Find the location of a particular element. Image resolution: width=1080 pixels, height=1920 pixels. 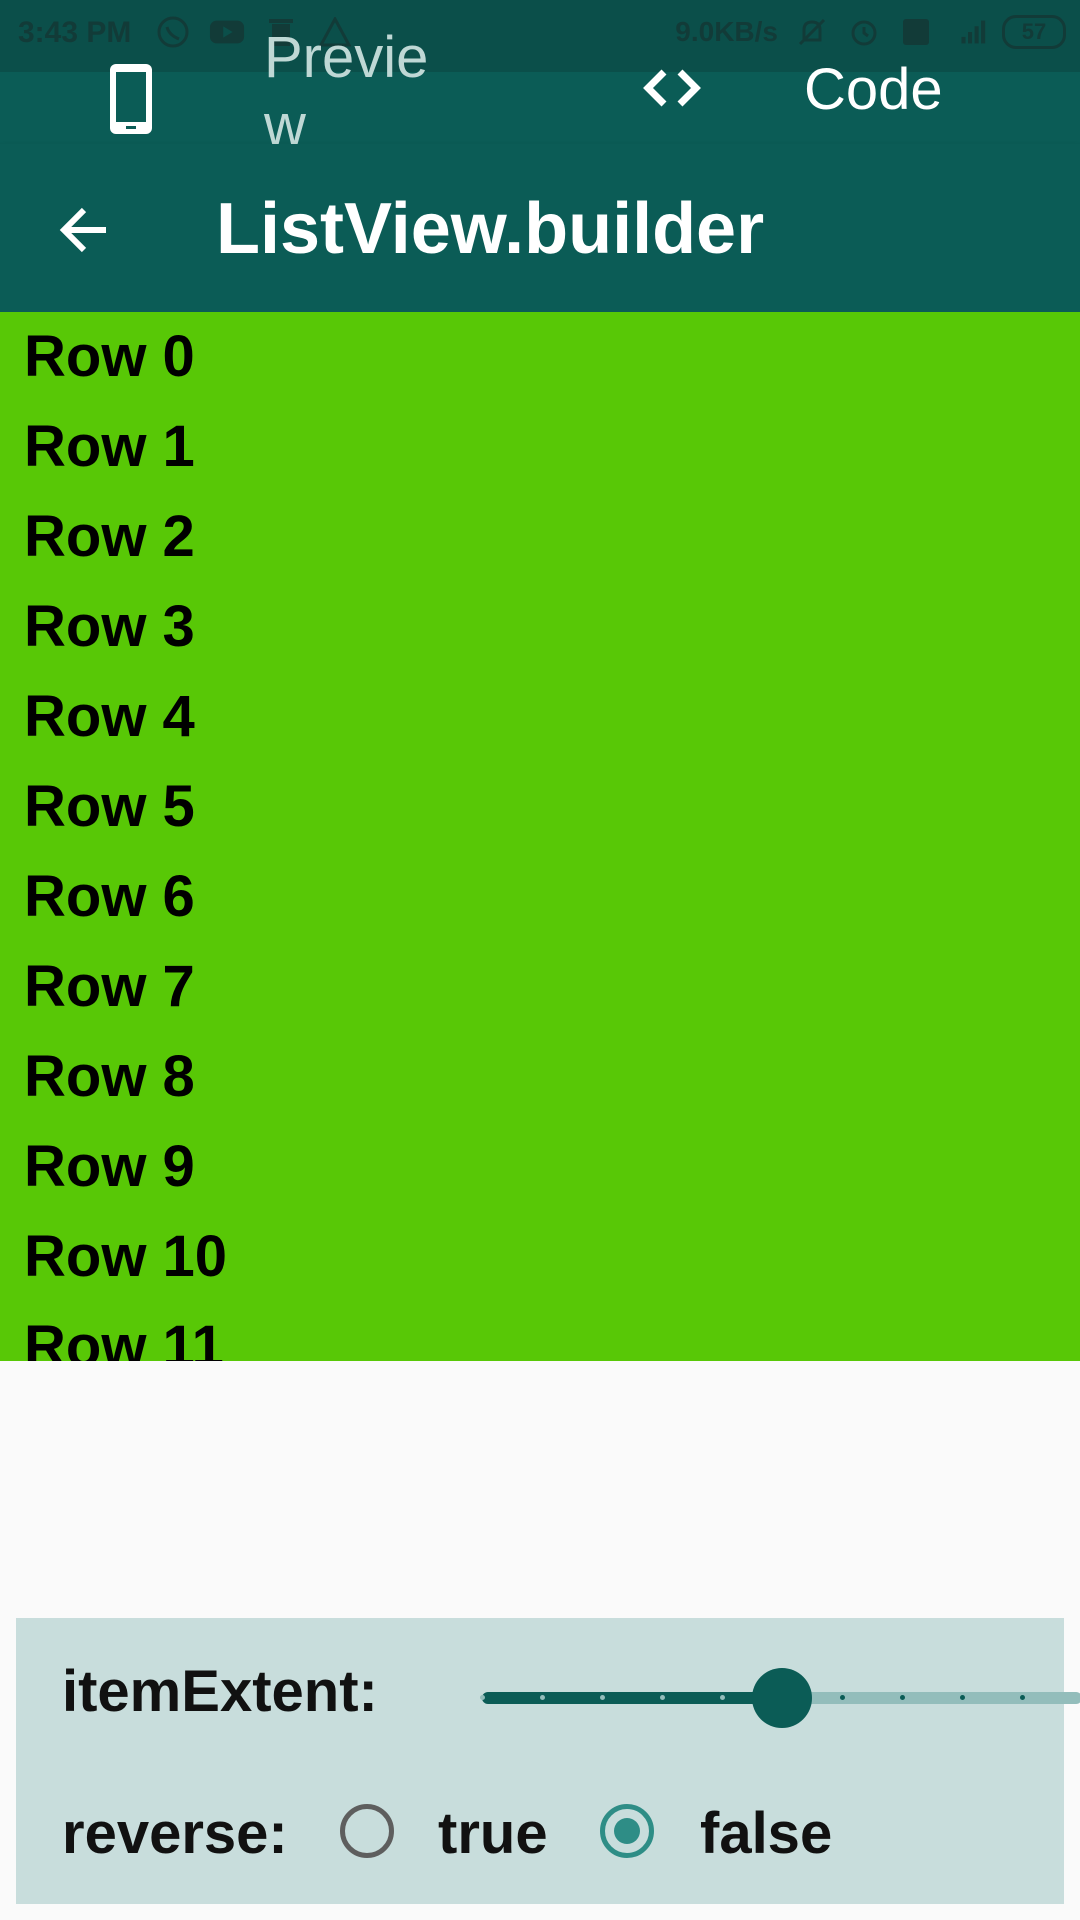

reverse-true-radio is located at coordinates (367, 1831).